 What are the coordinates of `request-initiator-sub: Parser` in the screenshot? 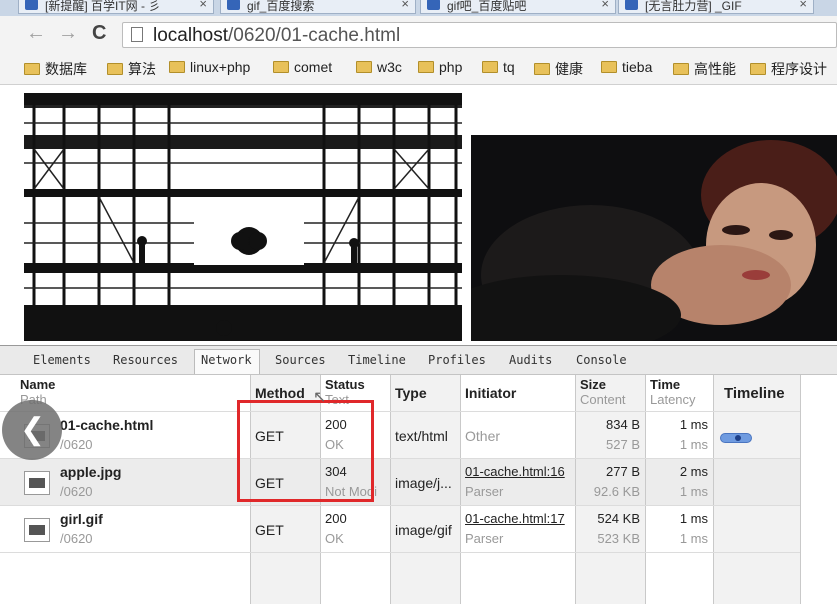 It's located at (484, 538).